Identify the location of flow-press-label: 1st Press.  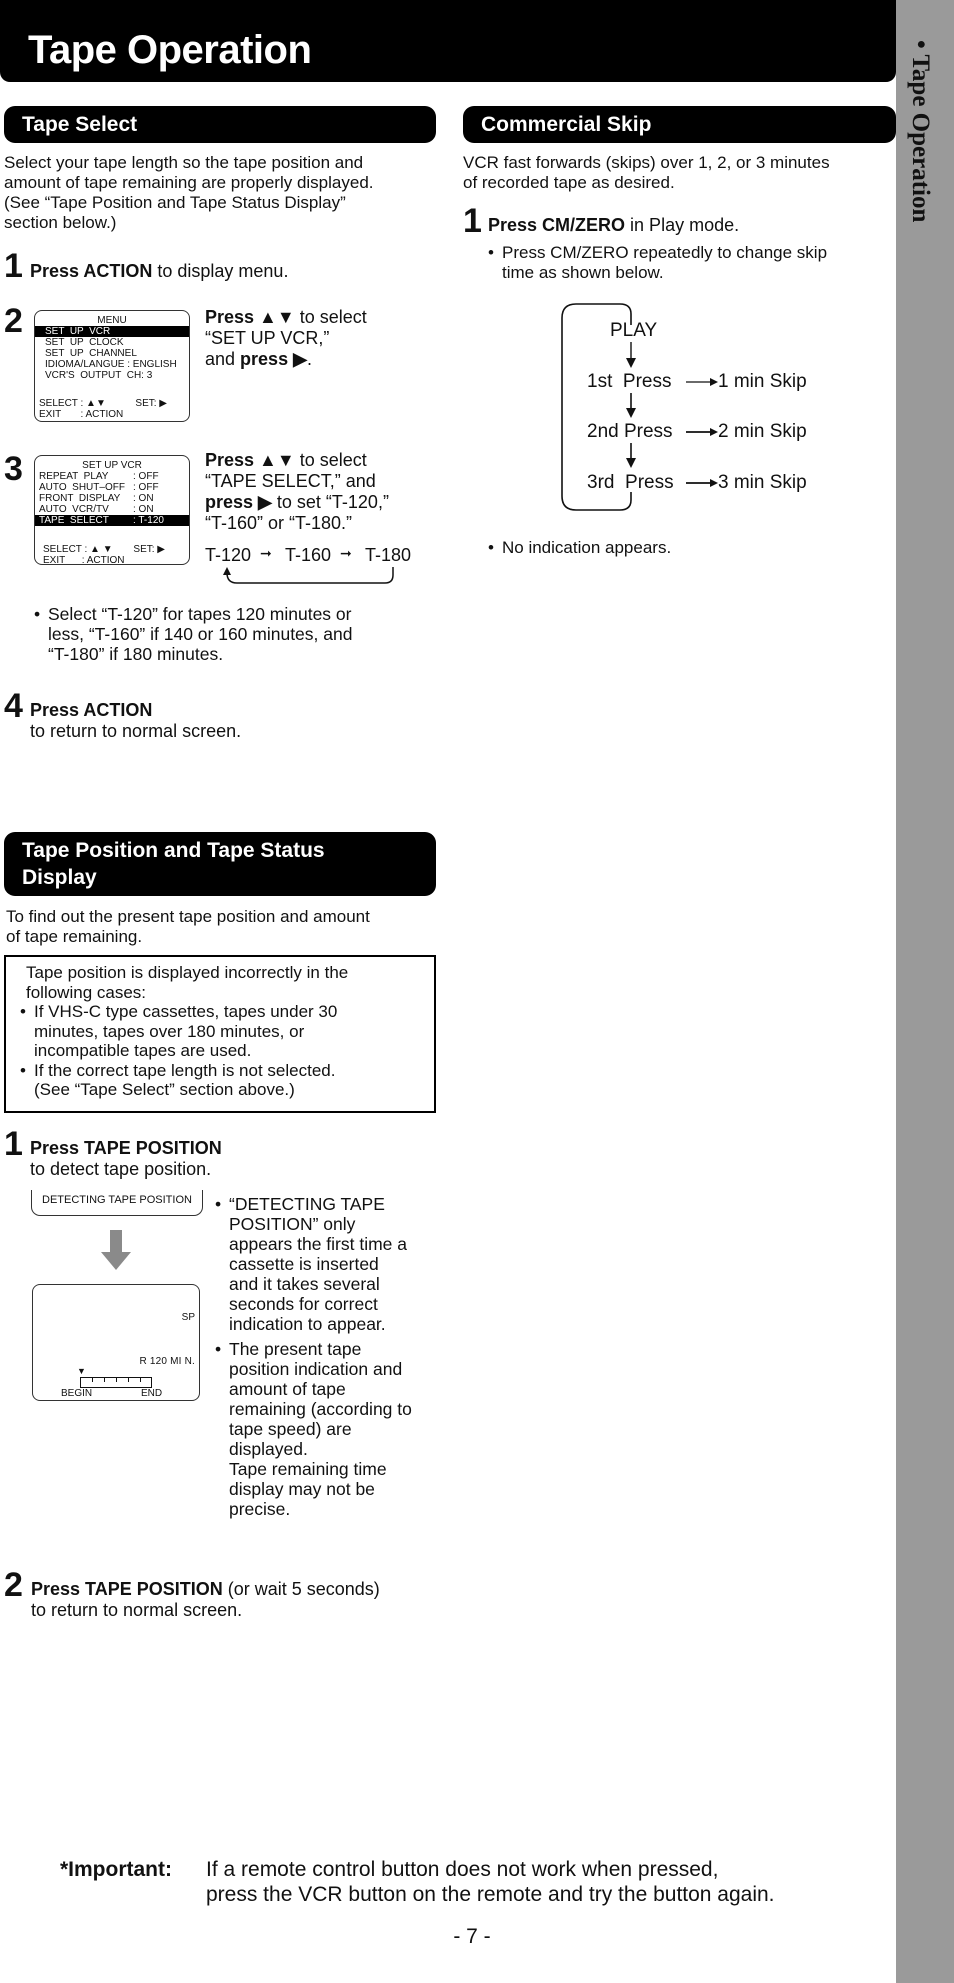
(629, 381).